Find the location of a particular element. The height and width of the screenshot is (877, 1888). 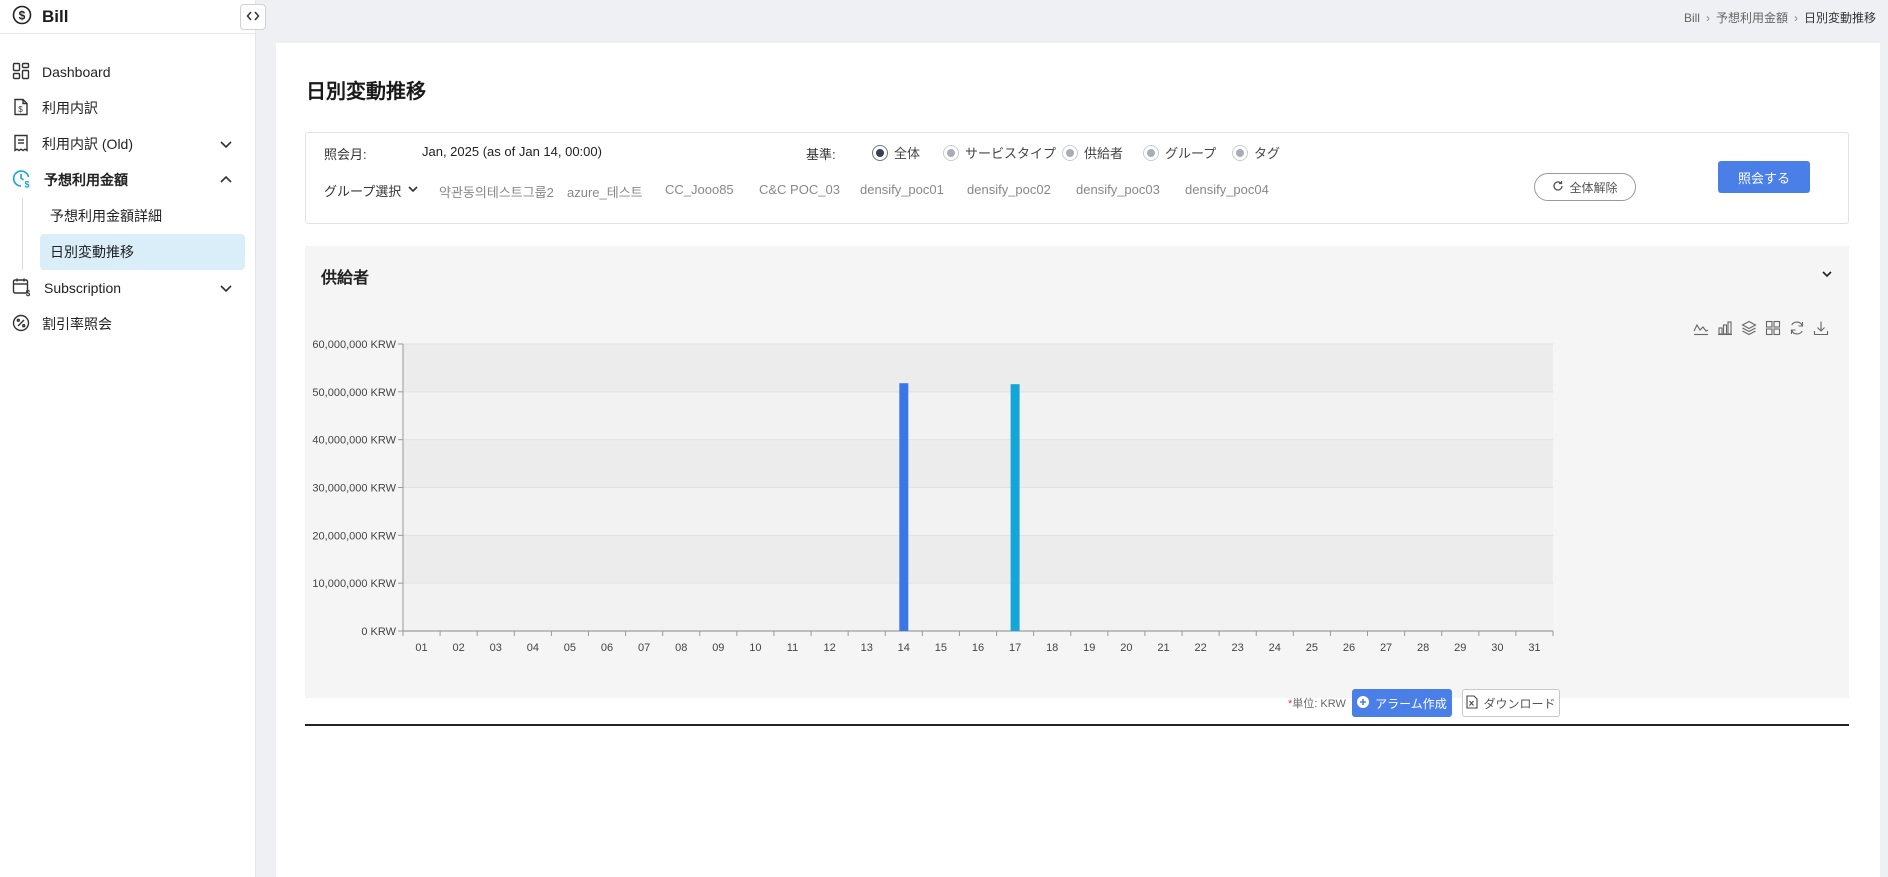

group-chip: densify_poc02 is located at coordinates (1009, 189).